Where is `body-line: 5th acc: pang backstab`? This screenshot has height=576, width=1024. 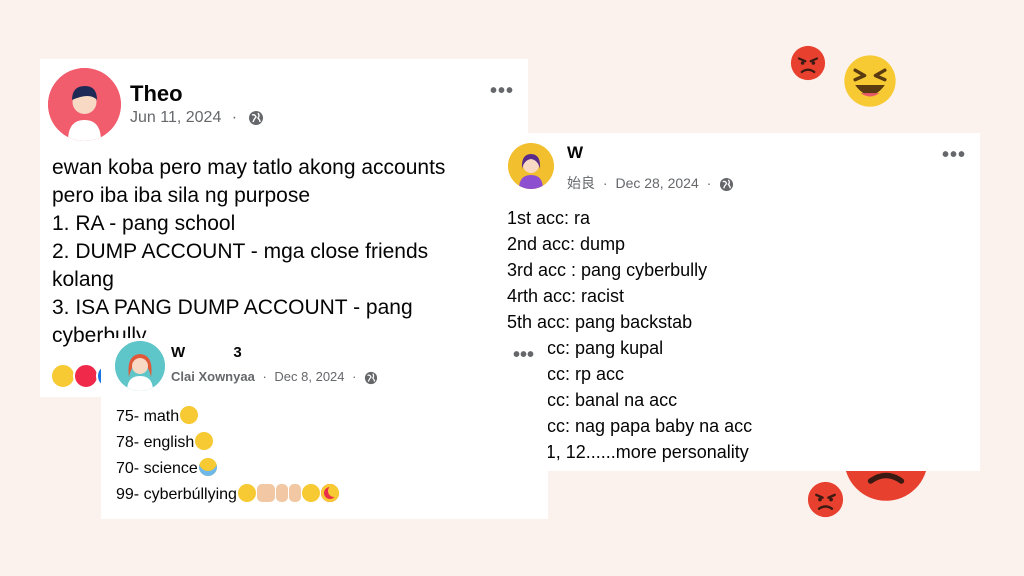
body-line: 5th acc: pang backstab is located at coordinates (600, 322).